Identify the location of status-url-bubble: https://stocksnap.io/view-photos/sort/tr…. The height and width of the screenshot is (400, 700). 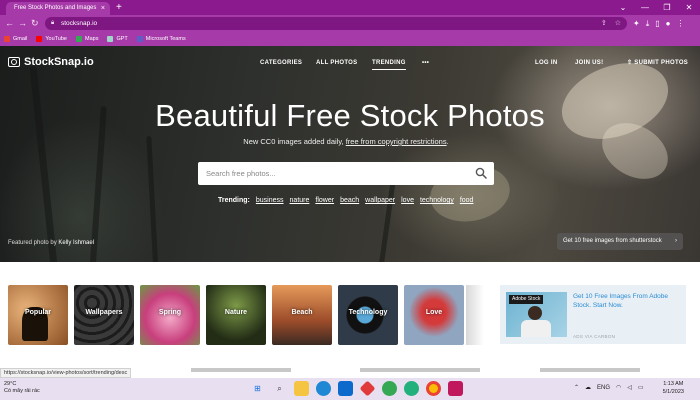
(66, 373).